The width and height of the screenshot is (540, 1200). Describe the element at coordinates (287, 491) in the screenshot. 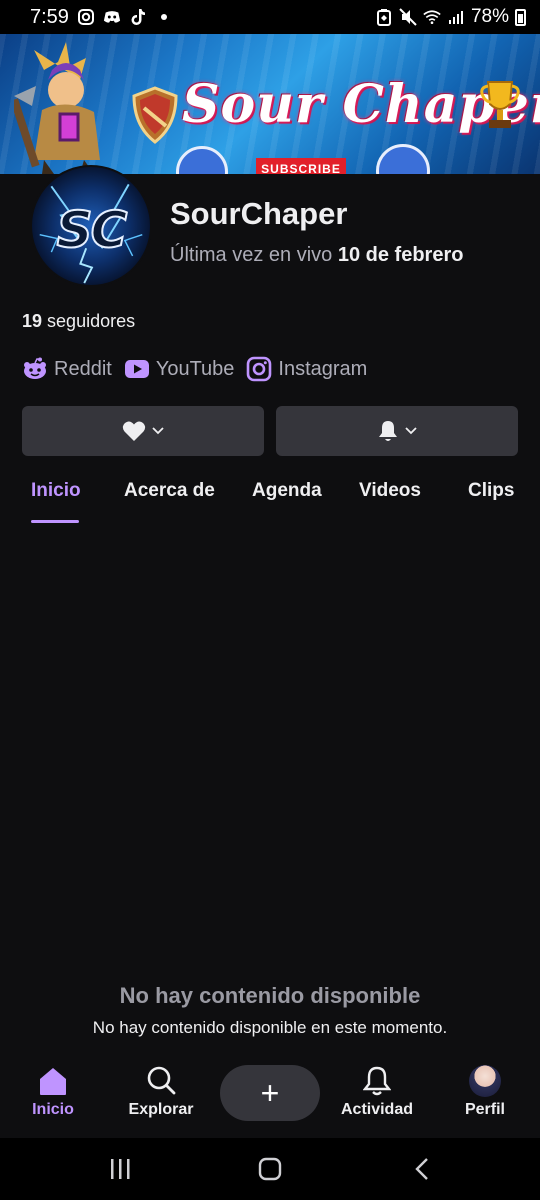

I see `tab-agenda: Agenda` at that location.